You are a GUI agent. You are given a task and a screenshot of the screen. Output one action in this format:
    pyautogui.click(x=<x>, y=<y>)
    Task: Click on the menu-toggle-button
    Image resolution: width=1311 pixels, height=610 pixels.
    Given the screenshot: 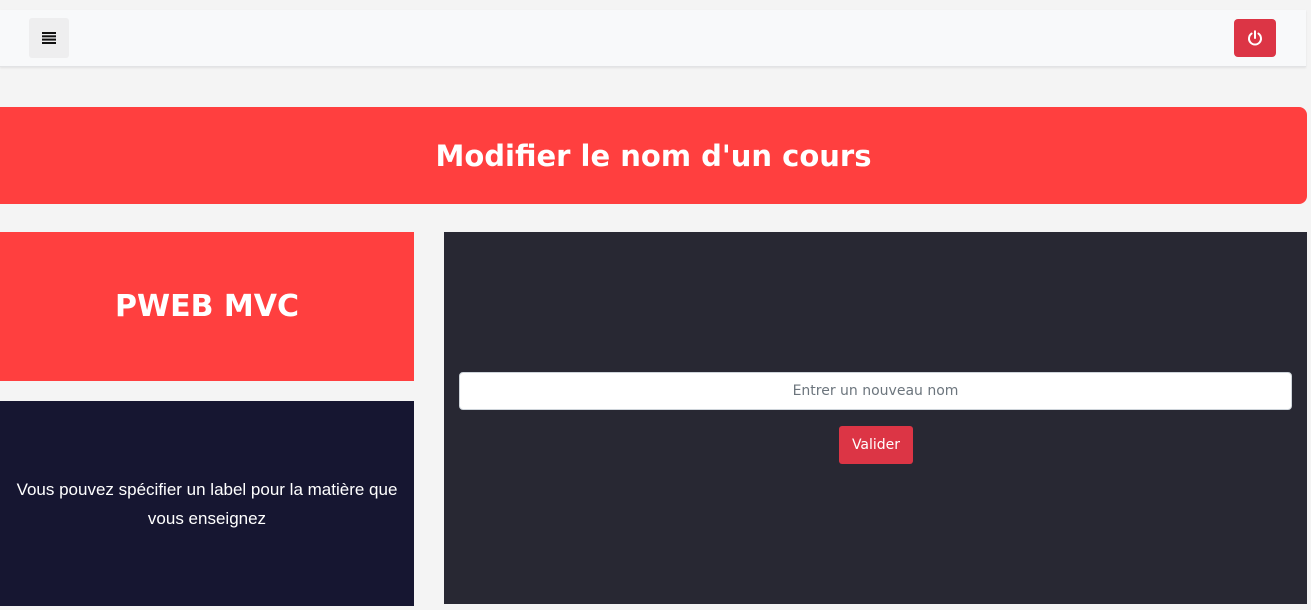 What is the action you would take?
    pyautogui.click(x=49, y=38)
    